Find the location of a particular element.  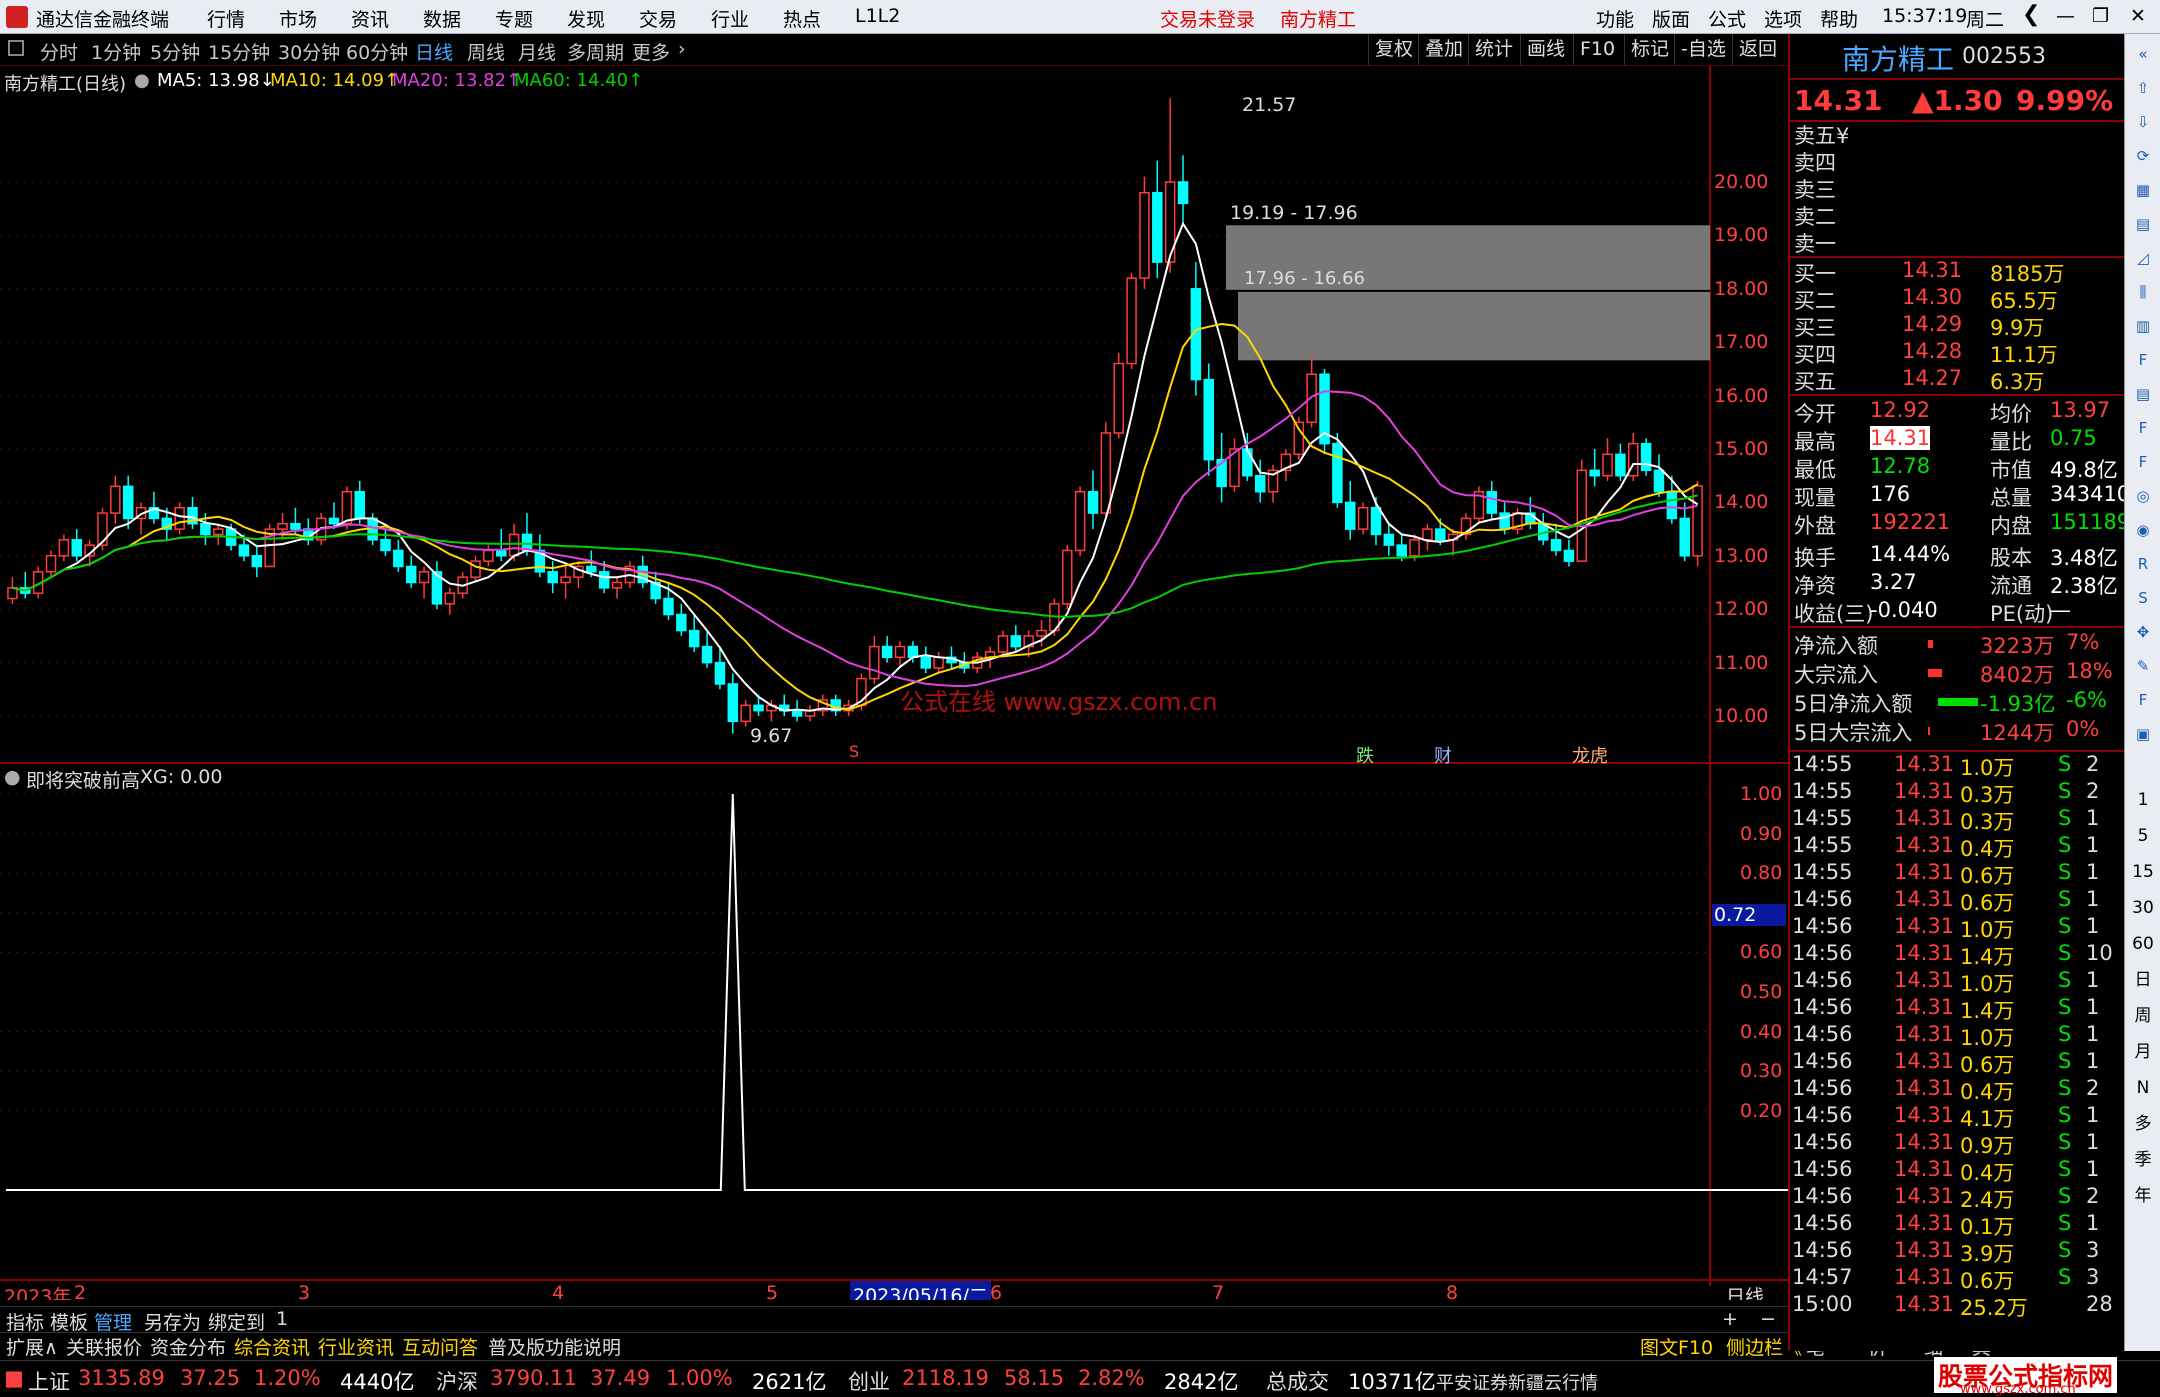

zoom-in-button: + is located at coordinates (1730, 1319).